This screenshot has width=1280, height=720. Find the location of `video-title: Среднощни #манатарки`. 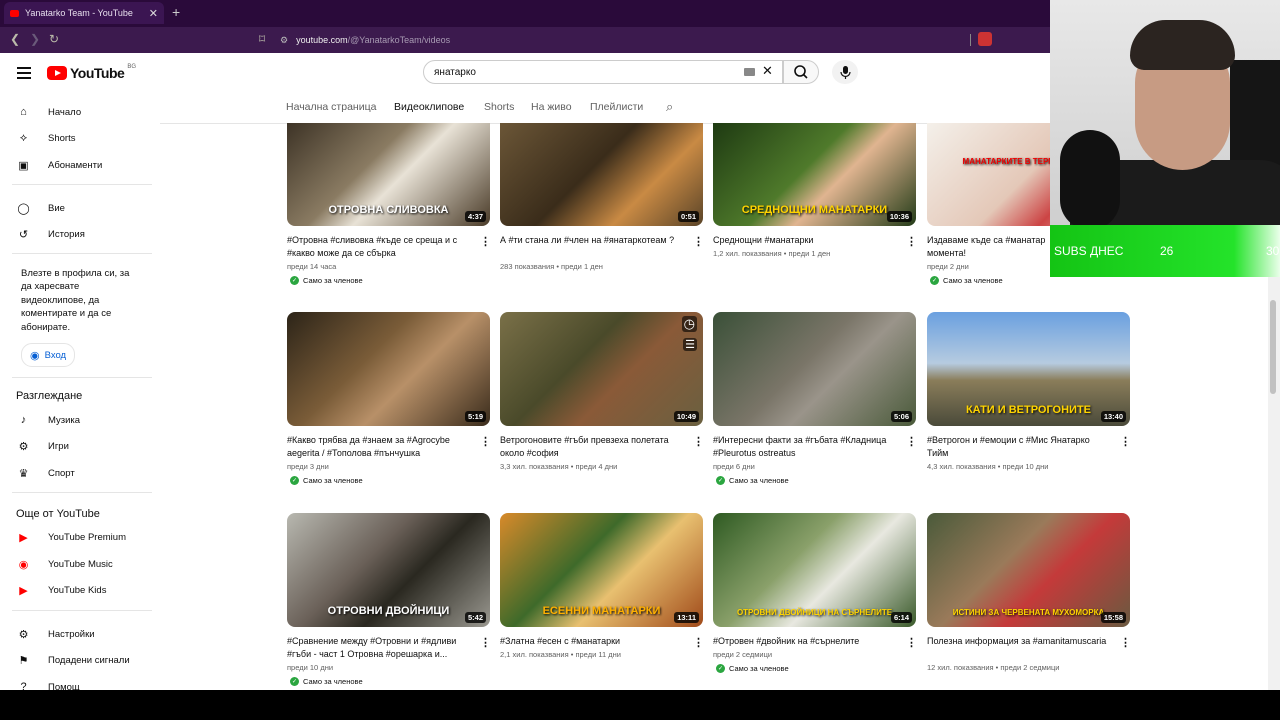

video-title: Среднощни #манатарки is located at coordinates (803, 240).